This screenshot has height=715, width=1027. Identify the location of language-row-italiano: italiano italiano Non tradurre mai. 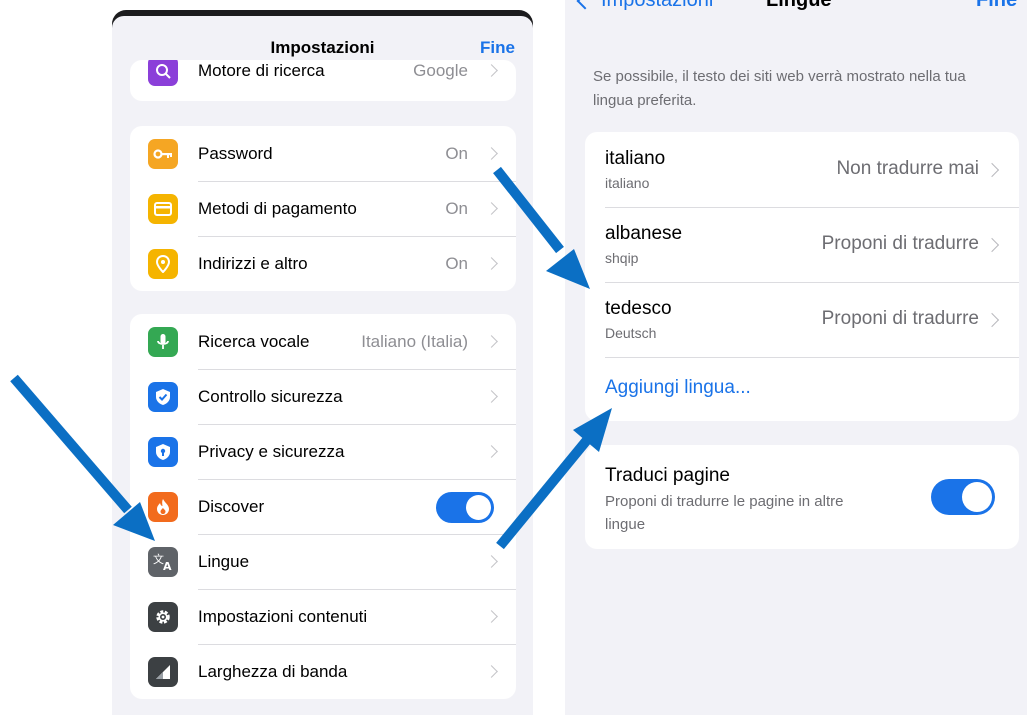
(802, 169).